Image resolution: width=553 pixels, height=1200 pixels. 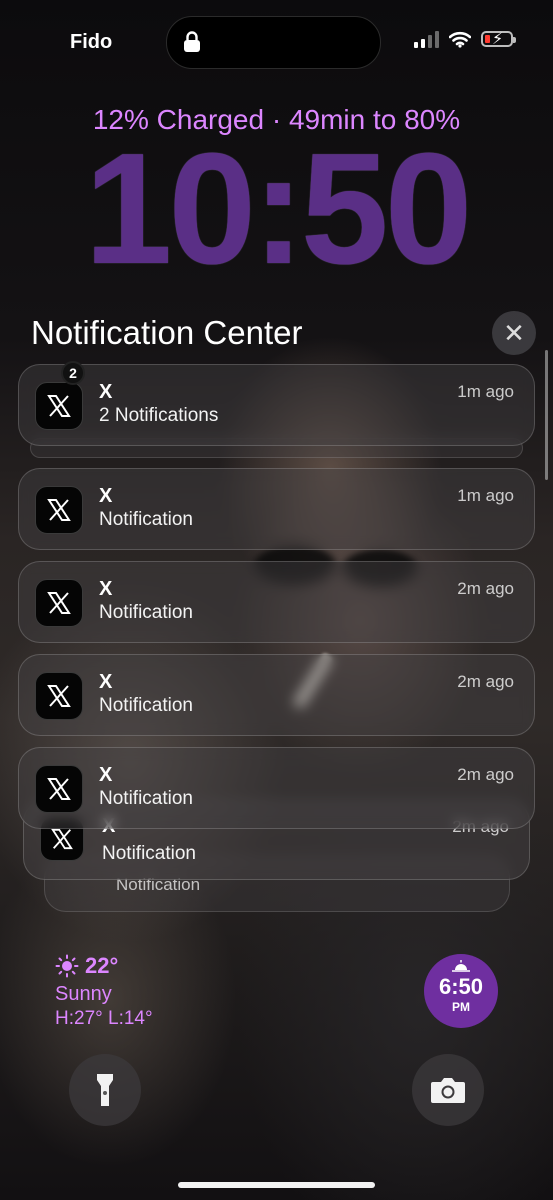 I want to click on notification-body: 2 Notifications, so click(x=159, y=415).